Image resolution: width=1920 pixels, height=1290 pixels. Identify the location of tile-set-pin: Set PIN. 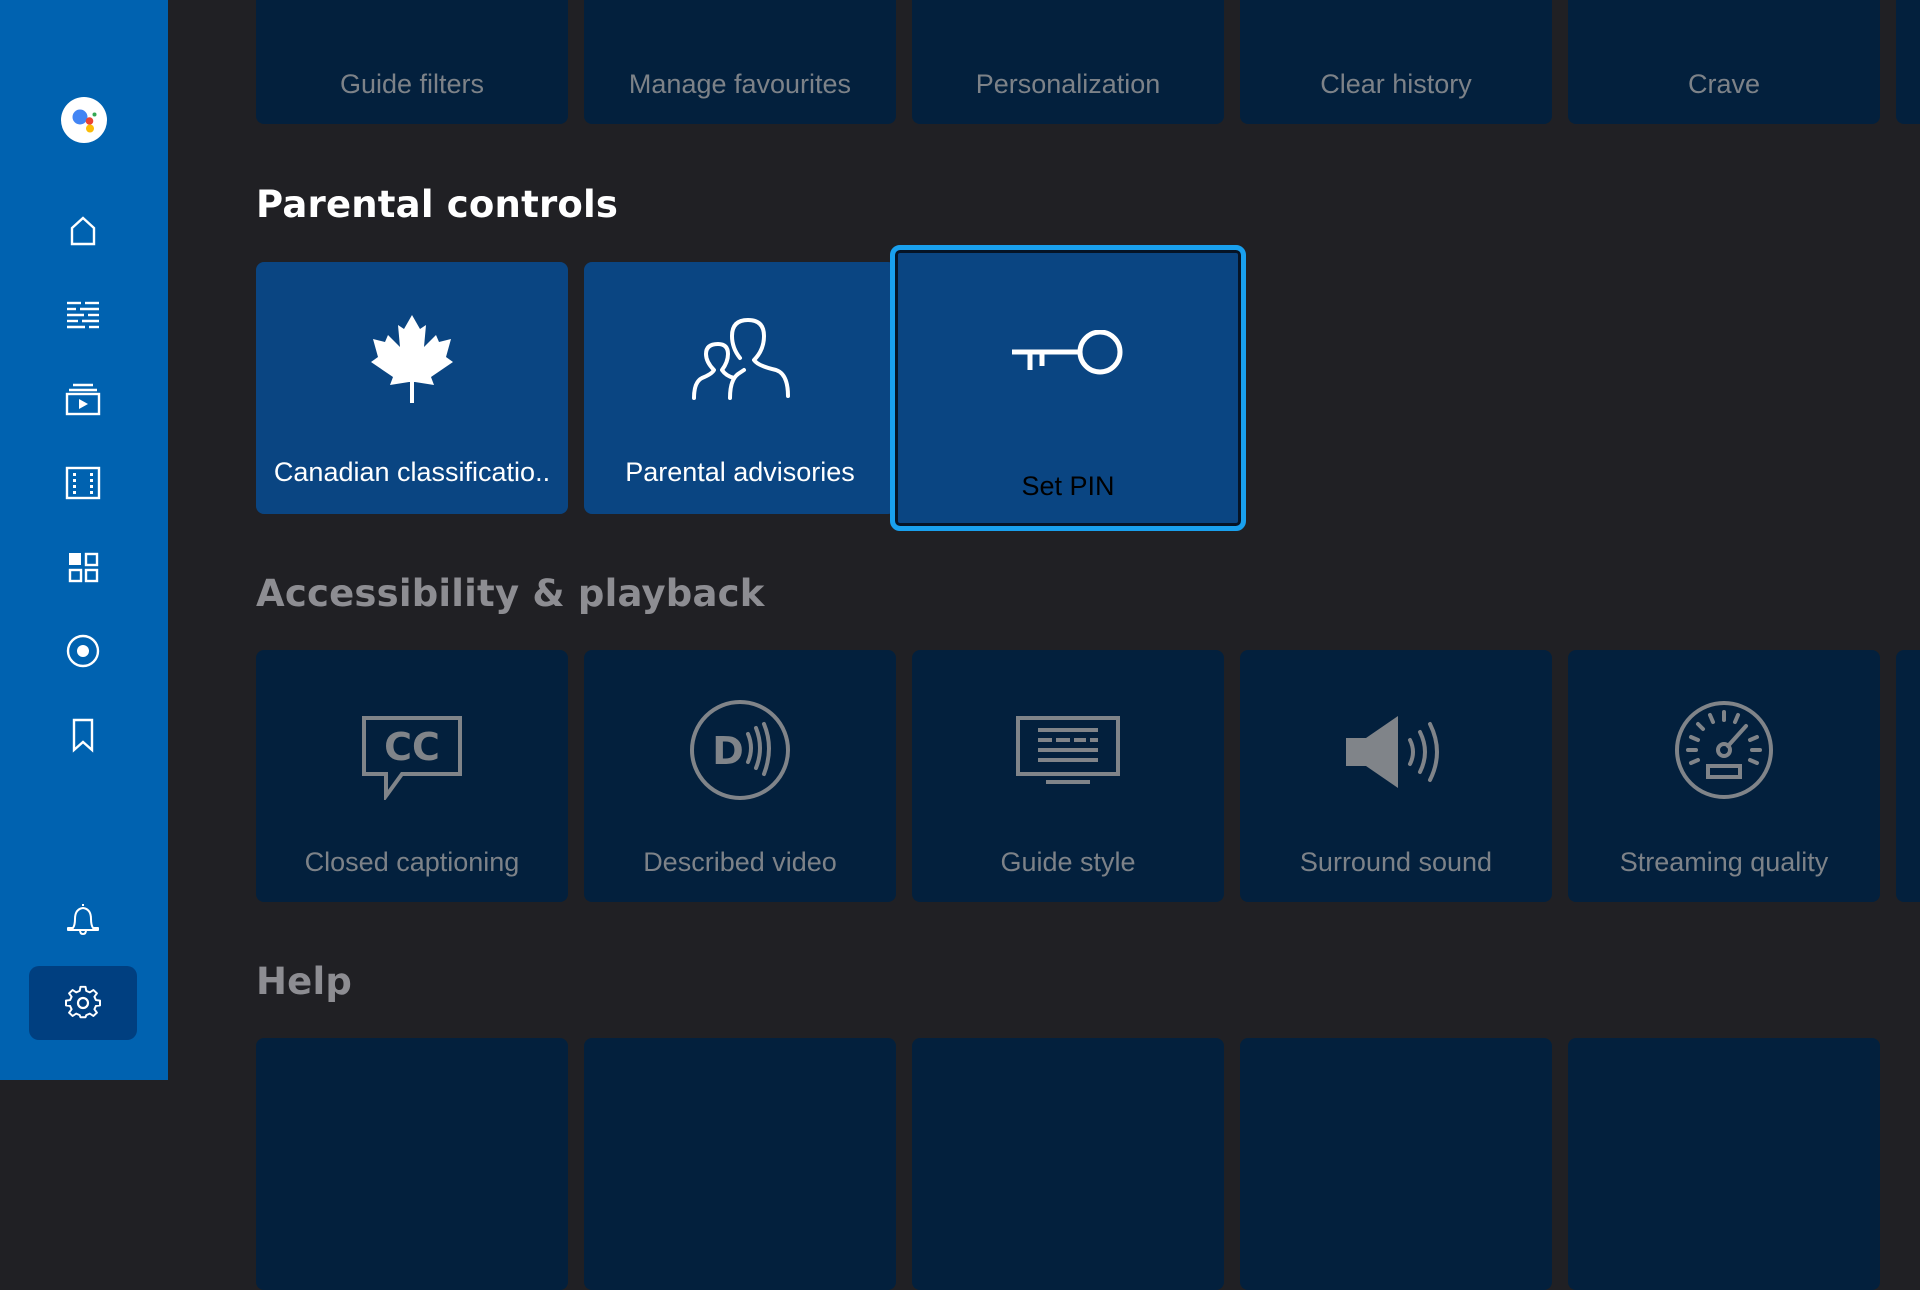
(1068, 388).